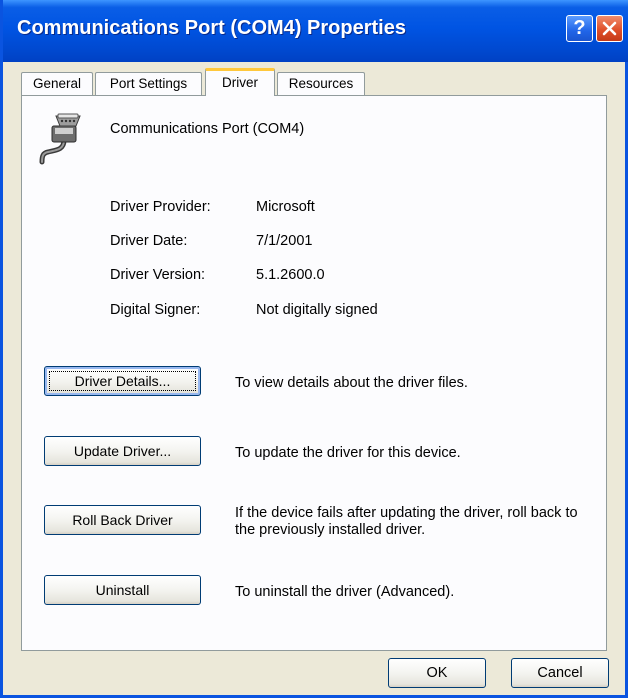  What do you see at coordinates (284, 241) in the screenshot?
I see `driver-date-value: 7/1/2001` at bounding box center [284, 241].